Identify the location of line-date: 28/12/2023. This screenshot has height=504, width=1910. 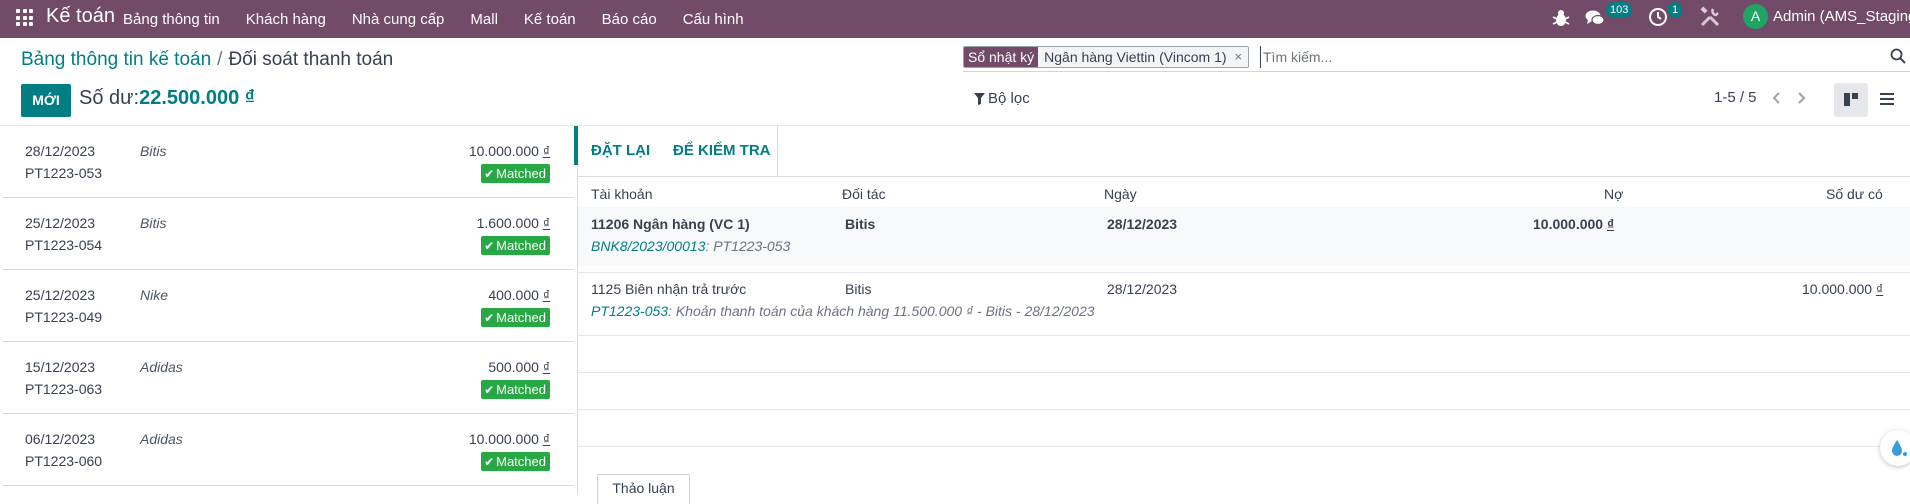
(1142, 289).